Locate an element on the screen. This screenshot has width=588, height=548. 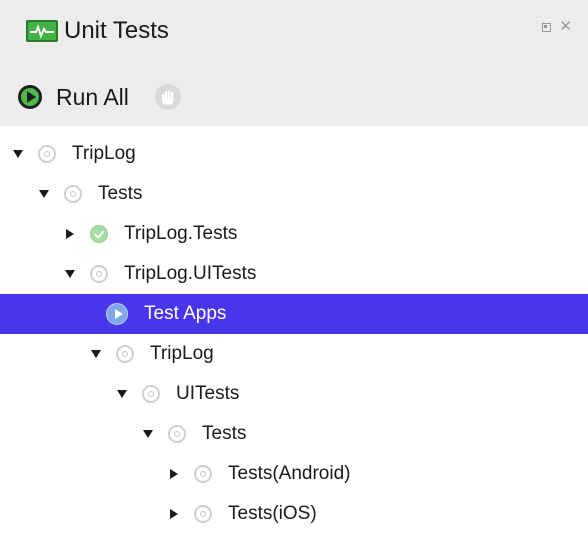
tree-row: Tests(iOS) is located at coordinates (294, 514).